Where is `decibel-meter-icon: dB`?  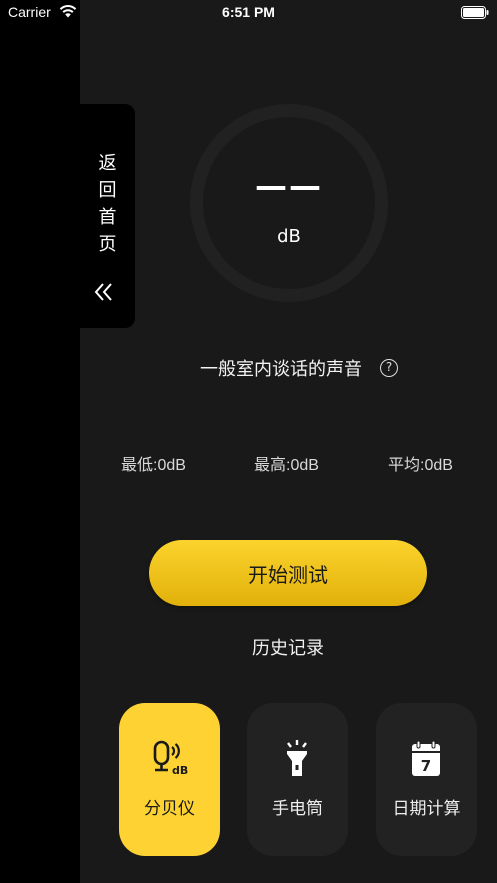
decibel-meter-icon: dB is located at coordinates (170, 758).